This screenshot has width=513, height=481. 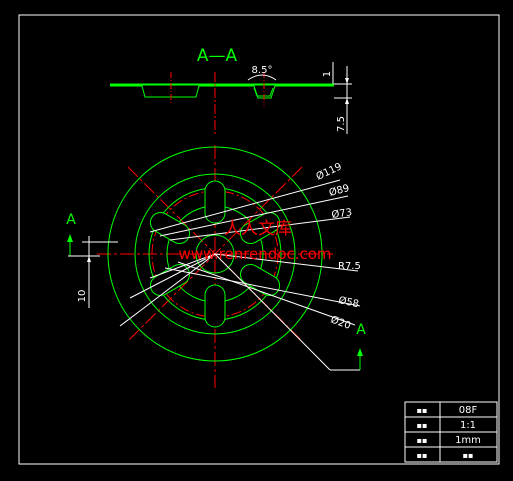 I want to click on section-title: A—A, so click(x=217, y=56).